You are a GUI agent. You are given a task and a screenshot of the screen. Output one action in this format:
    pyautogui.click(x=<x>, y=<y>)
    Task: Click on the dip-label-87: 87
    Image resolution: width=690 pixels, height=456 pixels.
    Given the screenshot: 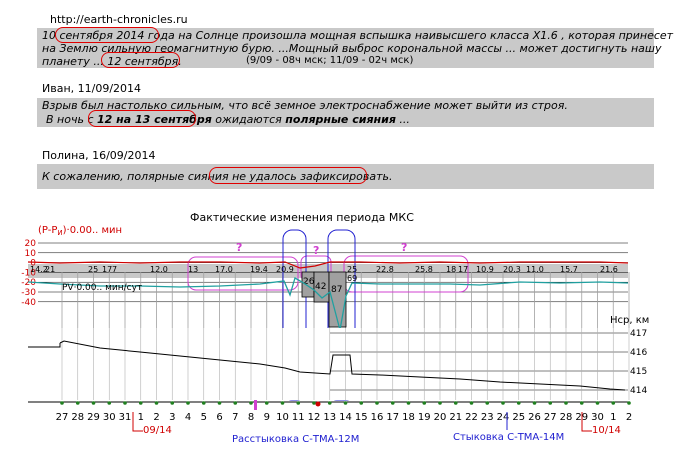 What is the action you would take?
    pyautogui.click(x=336, y=290)
    